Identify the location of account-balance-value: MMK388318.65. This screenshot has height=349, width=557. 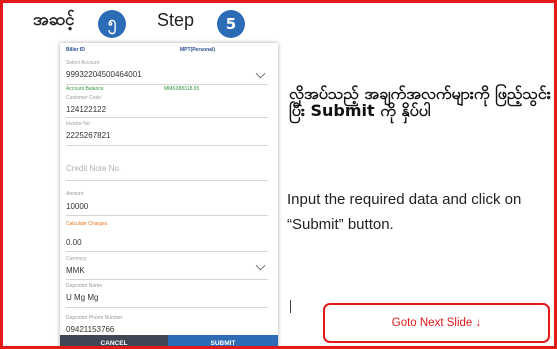
(182, 89).